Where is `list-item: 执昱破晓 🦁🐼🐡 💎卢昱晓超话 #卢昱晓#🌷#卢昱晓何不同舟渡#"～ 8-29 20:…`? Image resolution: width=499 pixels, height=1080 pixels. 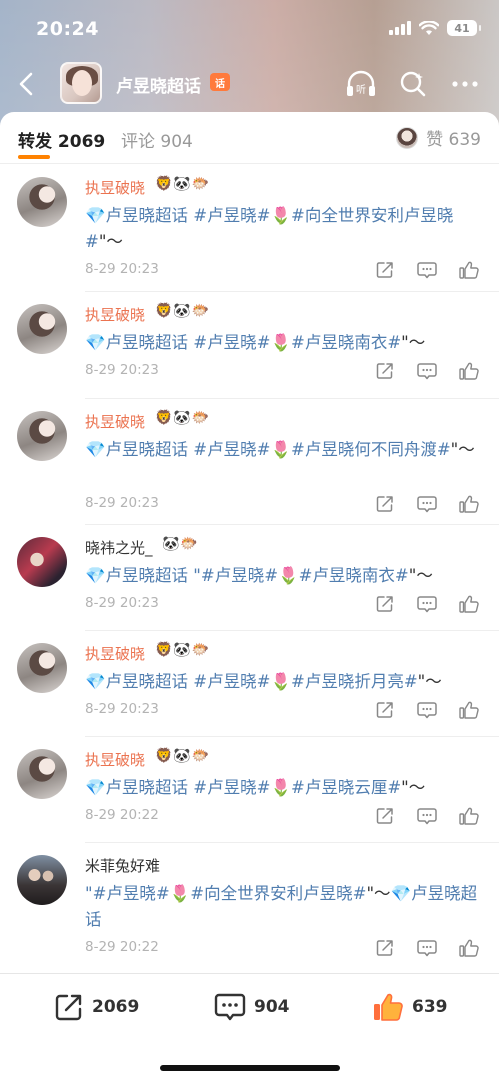 list-item: 执昱破晓 🦁🐼🐡 💎卢昱晓超话 #卢昱晓#🌷#卢昱晓何不同舟渡#"～ 8-29 20:… is located at coordinates (249, 462).